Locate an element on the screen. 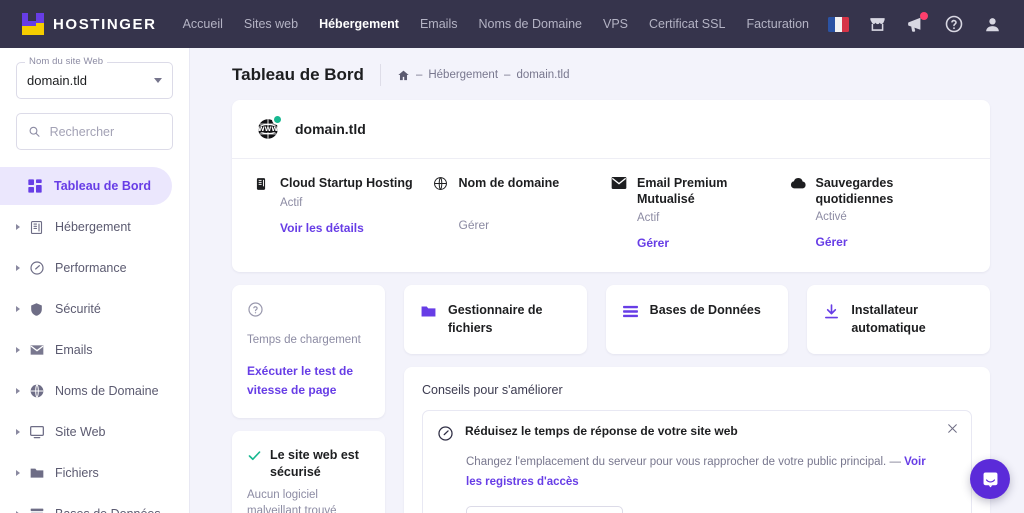  load-time-label: Temps de chargement is located at coordinates (304, 340).